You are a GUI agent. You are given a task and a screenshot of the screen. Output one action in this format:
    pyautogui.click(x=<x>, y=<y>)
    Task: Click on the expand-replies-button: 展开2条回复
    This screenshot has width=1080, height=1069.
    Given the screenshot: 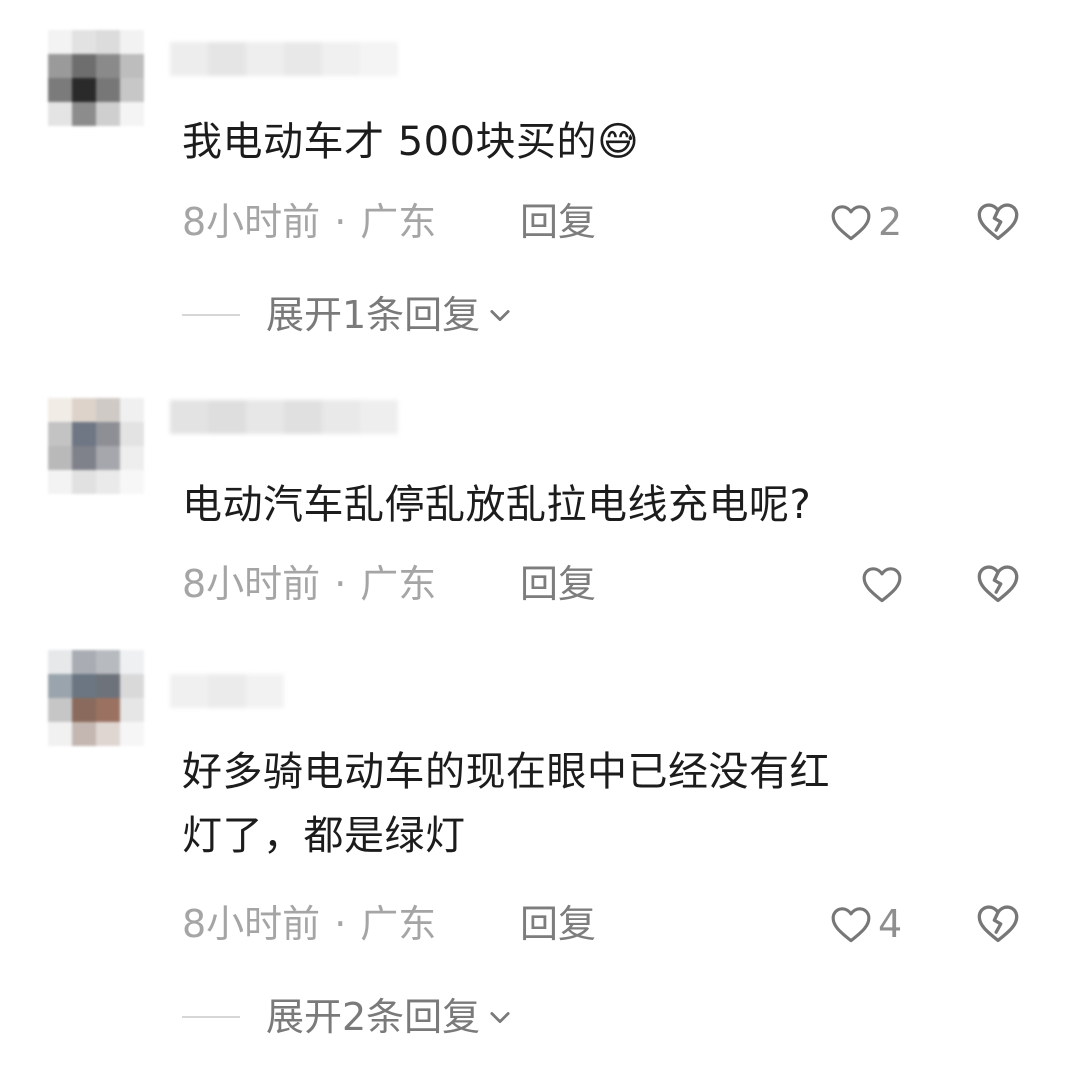 What is the action you would take?
    pyautogui.click(x=348, y=1017)
    